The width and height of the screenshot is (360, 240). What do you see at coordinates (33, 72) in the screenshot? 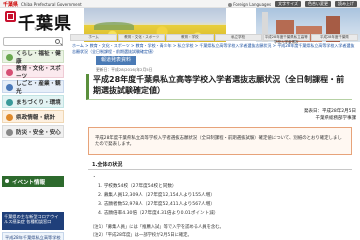
I see `nav-education-culture-sports: 教育・文化・スポーツ` at bounding box center [33, 72].